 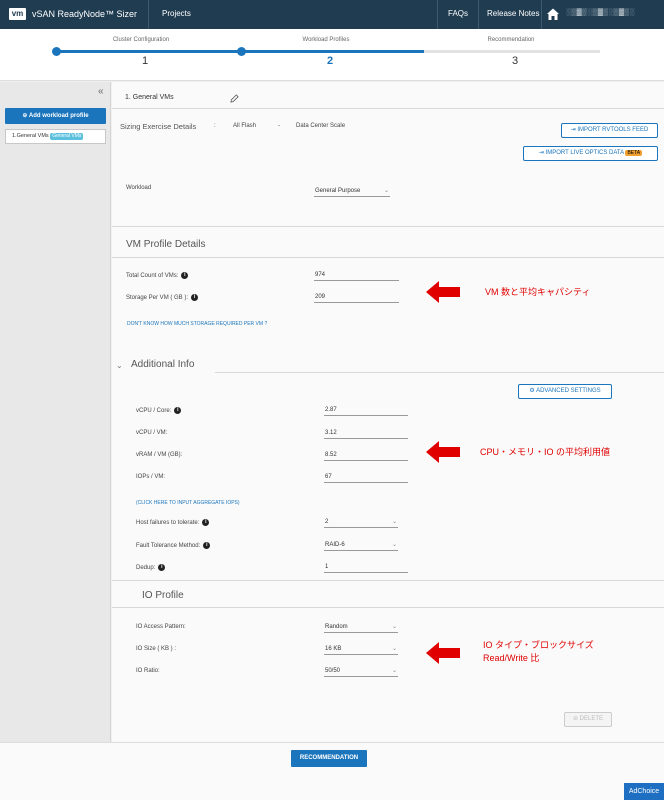 What do you see at coordinates (154, 411) in the screenshot?
I see `vcpu-core-label-text: vCPU / Core:` at bounding box center [154, 411].